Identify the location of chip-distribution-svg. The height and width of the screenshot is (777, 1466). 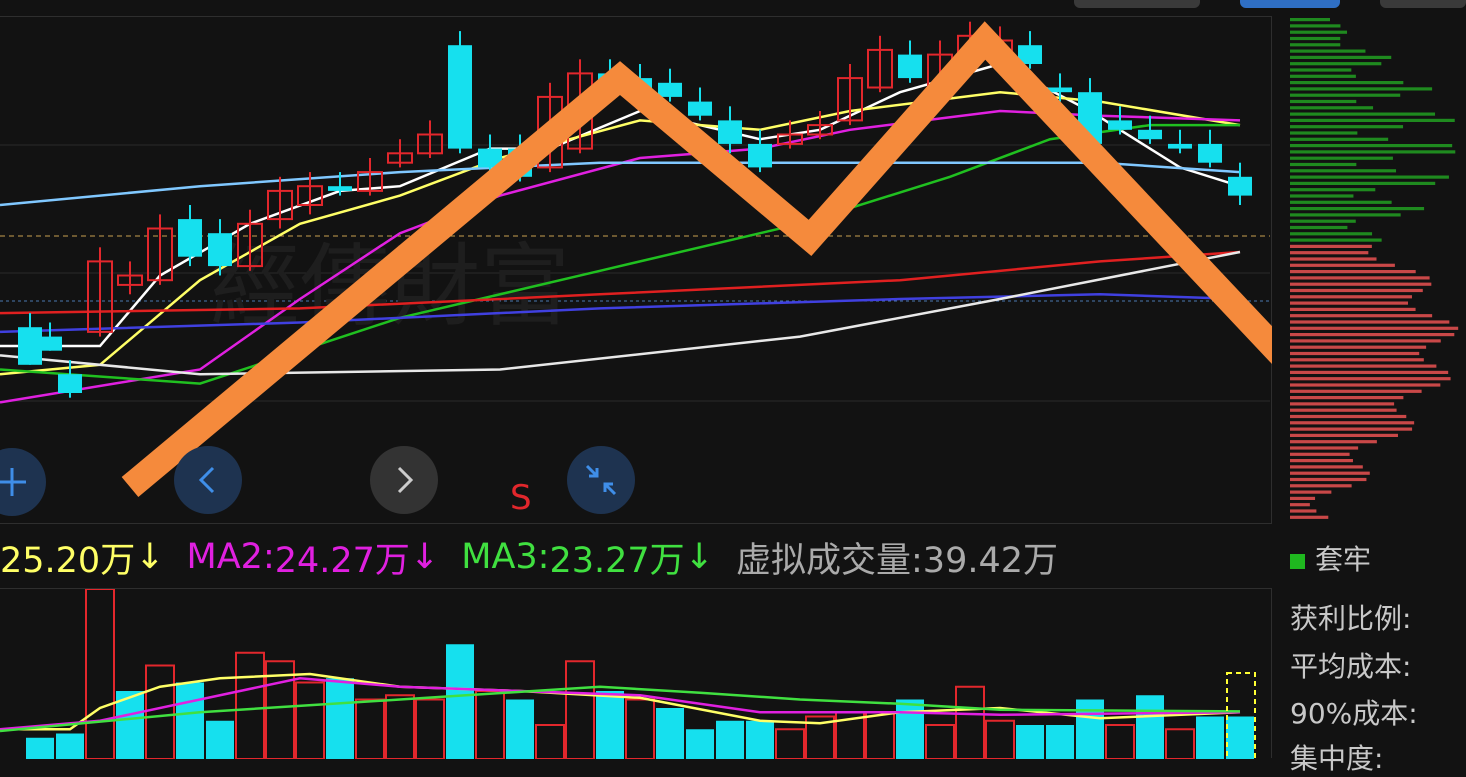
(1374, 268).